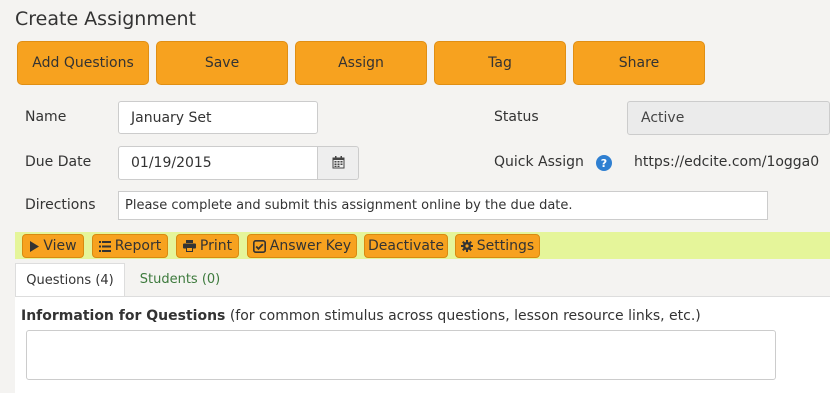 This screenshot has height=393, width=830. What do you see at coordinates (60, 246) in the screenshot?
I see `view-label: View` at bounding box center [60, 246].